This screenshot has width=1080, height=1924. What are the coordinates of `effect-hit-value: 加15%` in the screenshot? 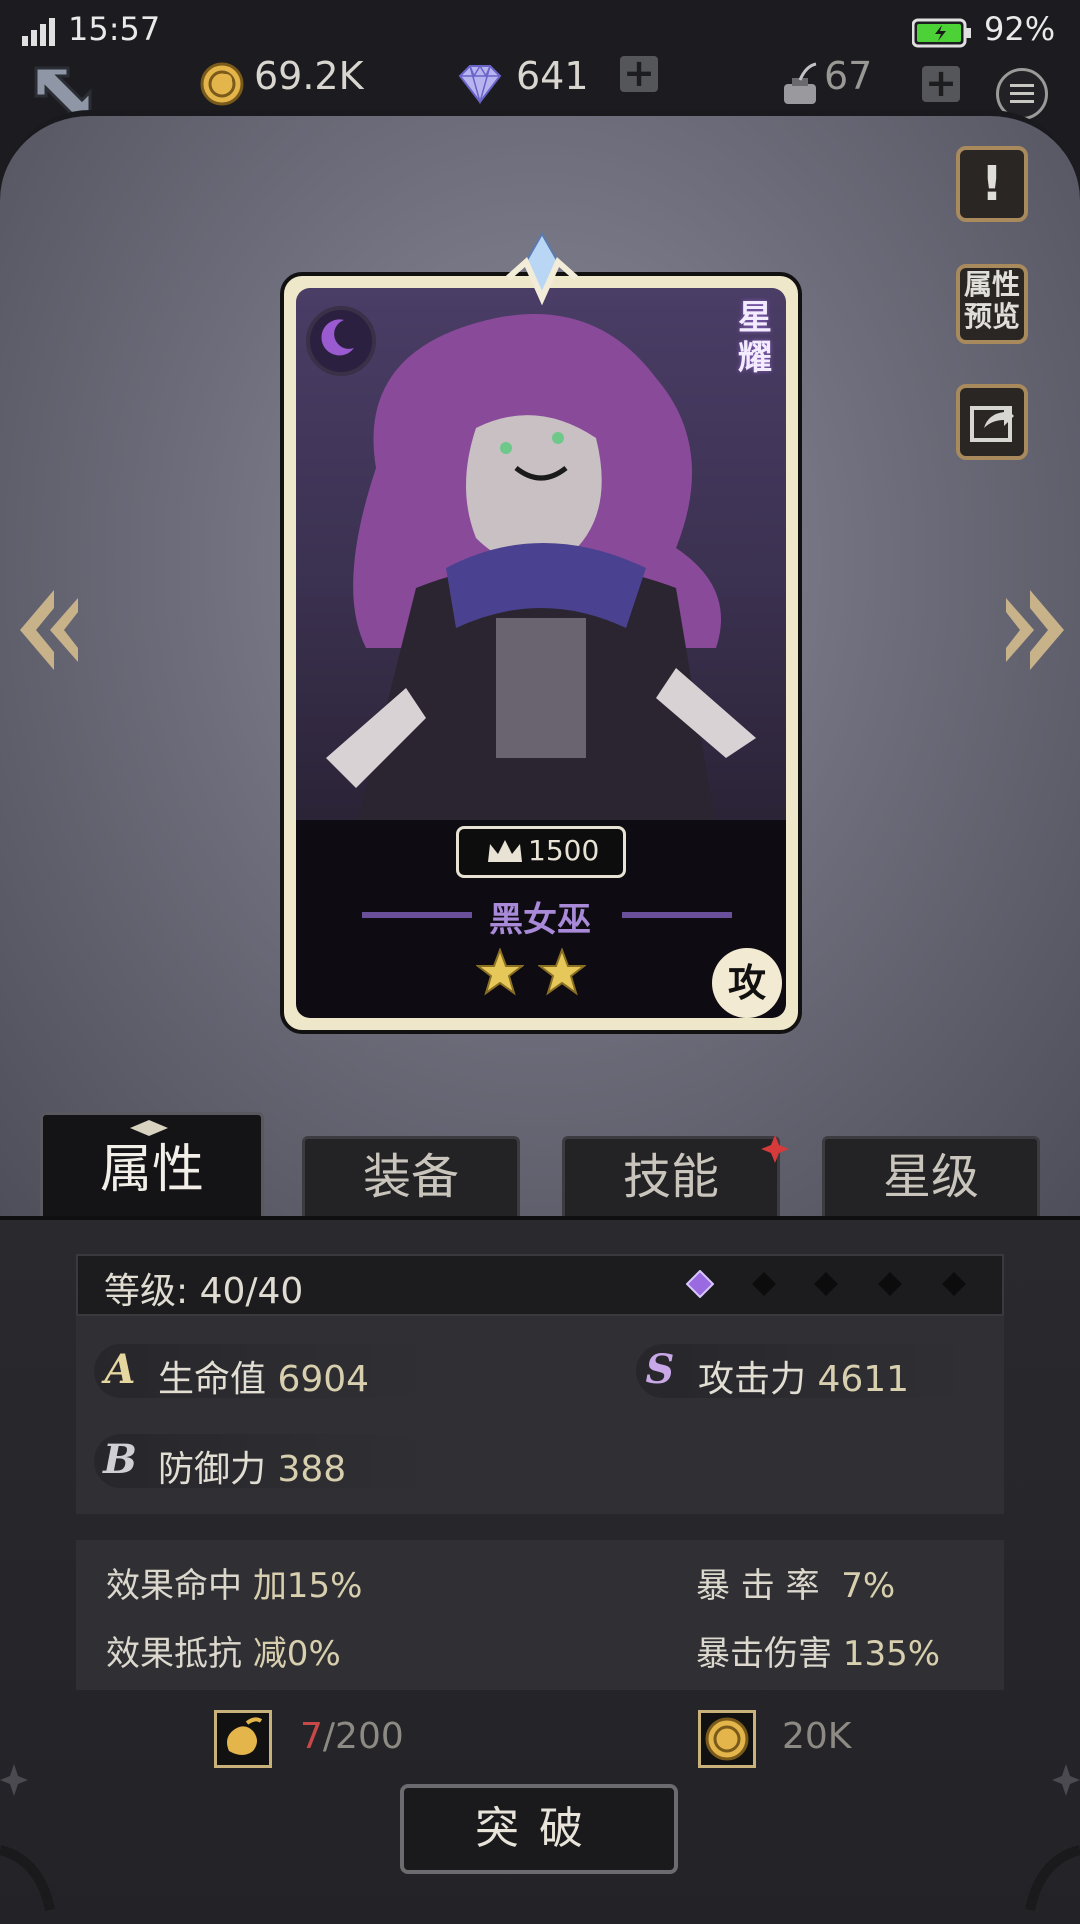 It's located at (307, 1586).